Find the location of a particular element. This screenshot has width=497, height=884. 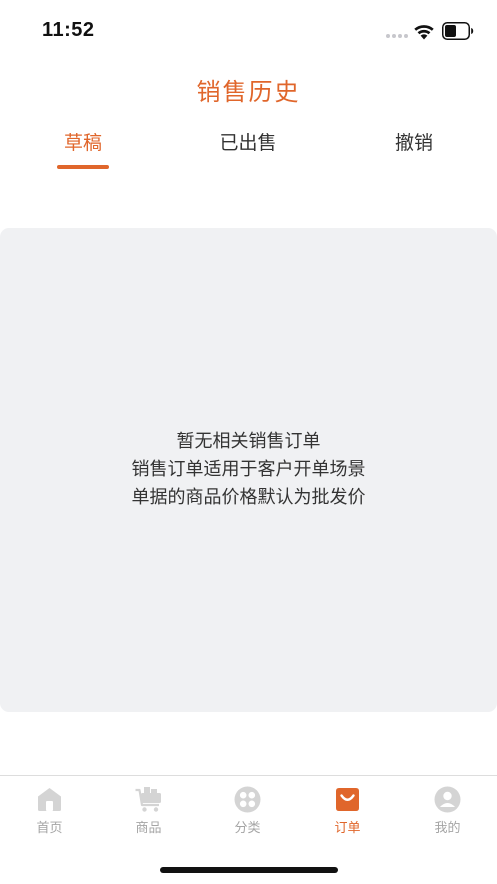

history-tabs: 草稿 已出售 撤销 is located at coordinates (248, 152).